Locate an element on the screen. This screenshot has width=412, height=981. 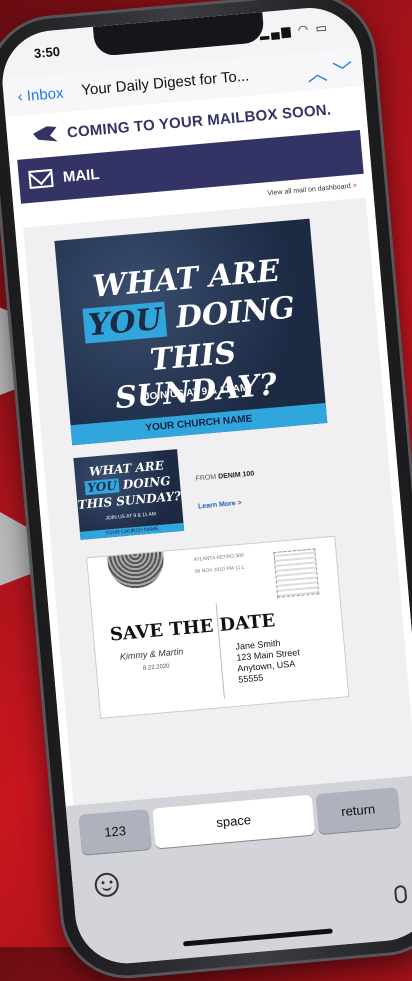
message-nav: ︿ ﹀ is located at coordinates (330, 70).